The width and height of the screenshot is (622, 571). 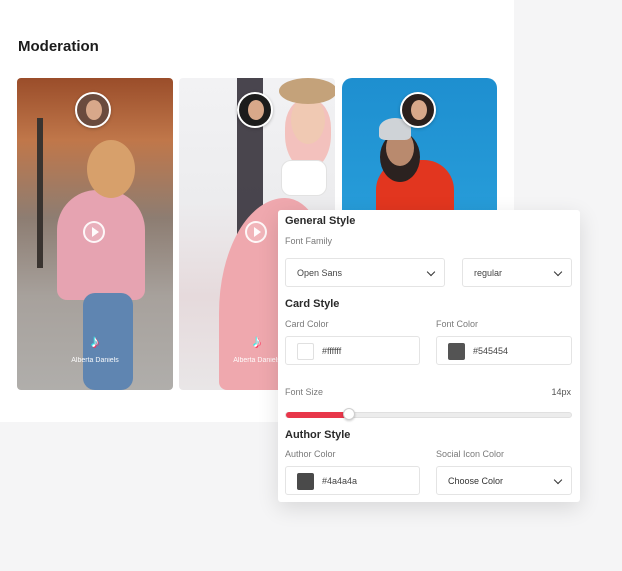 I want to click on font-weight-value: regular, so click(x=488, y=273).